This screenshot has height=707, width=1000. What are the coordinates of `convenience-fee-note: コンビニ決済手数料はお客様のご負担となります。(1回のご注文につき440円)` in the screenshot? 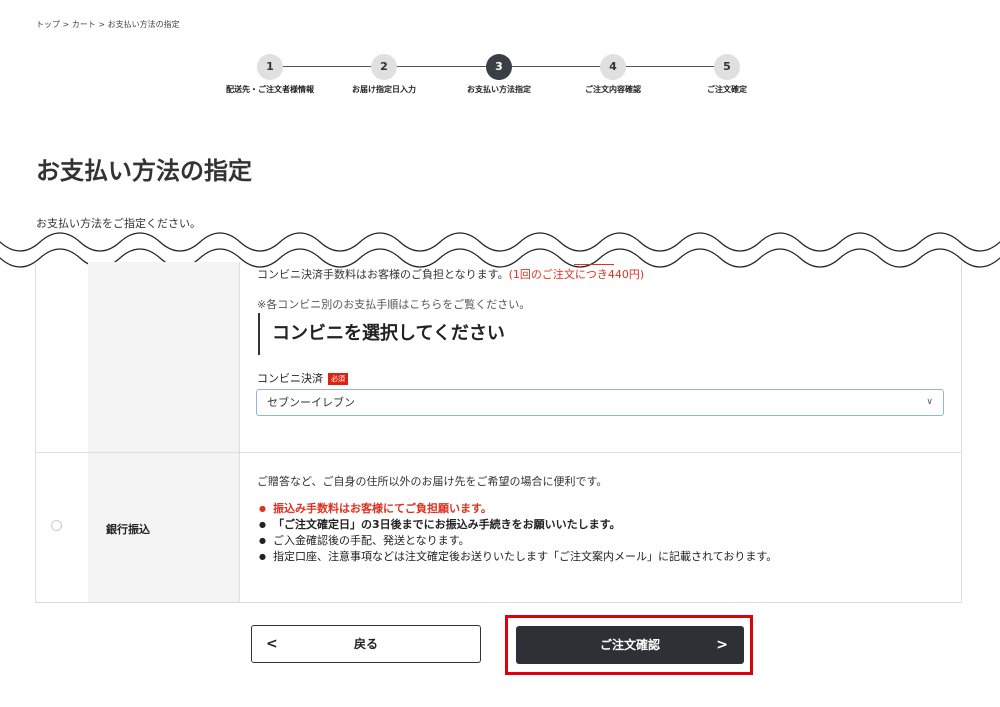 It's located at (450, 274).